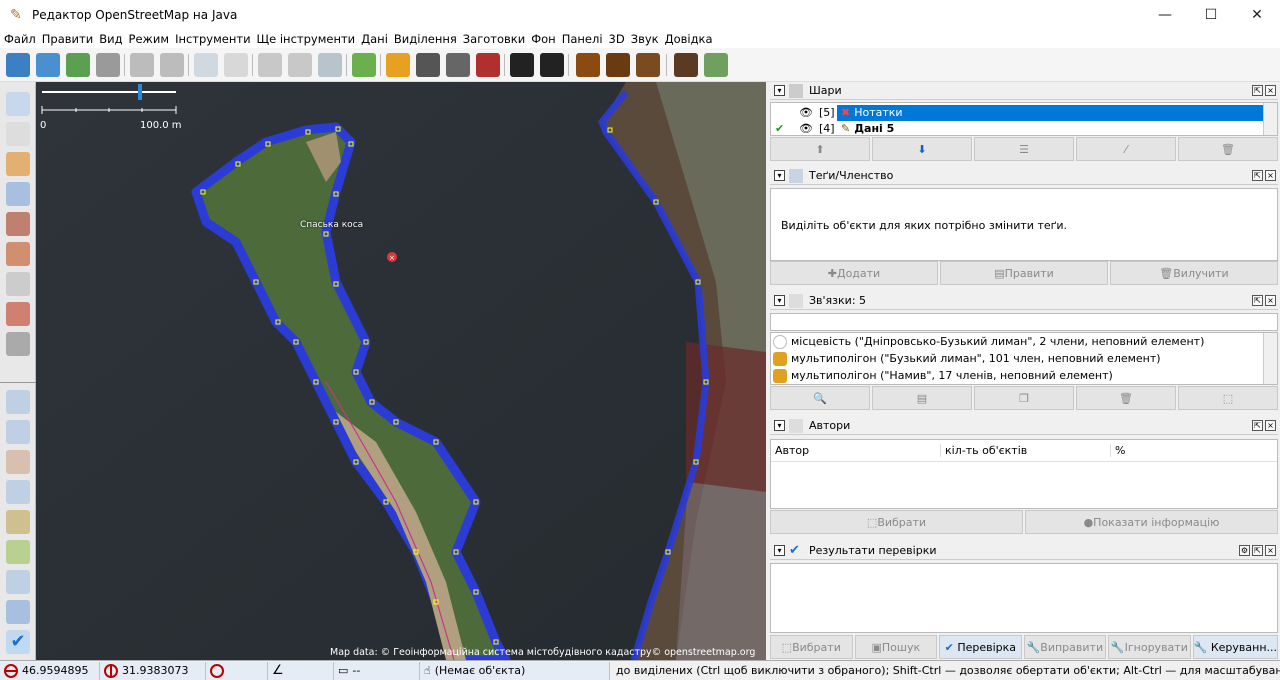 This screenshot has height=680, width=1280. Describe the element at coordinates (364, 65) in the screenshot. I see `landuse-icon` at that location.